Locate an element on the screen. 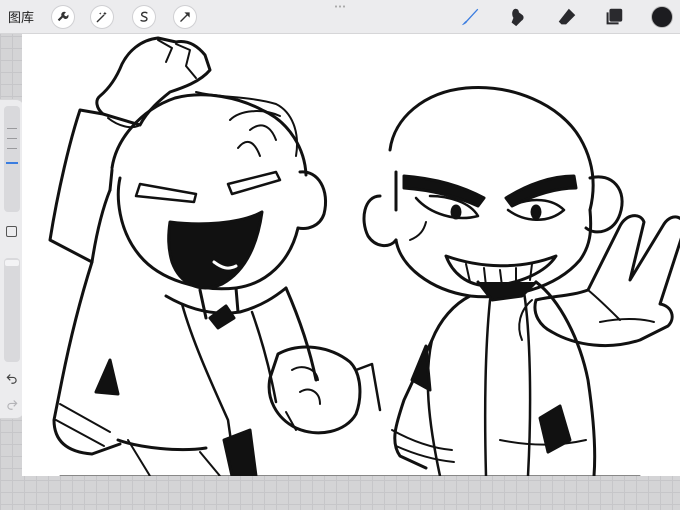 This screenshot has height=510, width=680. toolbar-grip-handle is located at coordinates (340, 6).